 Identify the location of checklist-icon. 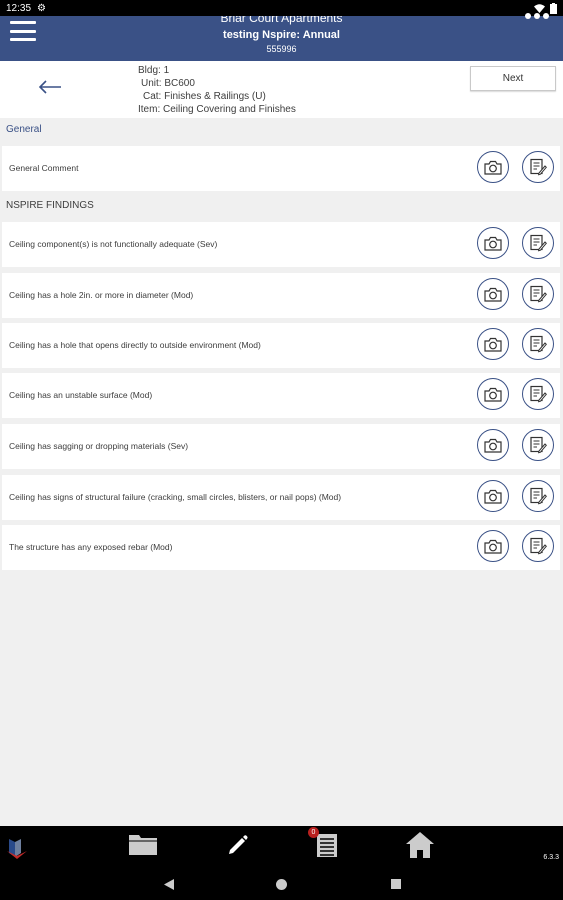
(327, 845).